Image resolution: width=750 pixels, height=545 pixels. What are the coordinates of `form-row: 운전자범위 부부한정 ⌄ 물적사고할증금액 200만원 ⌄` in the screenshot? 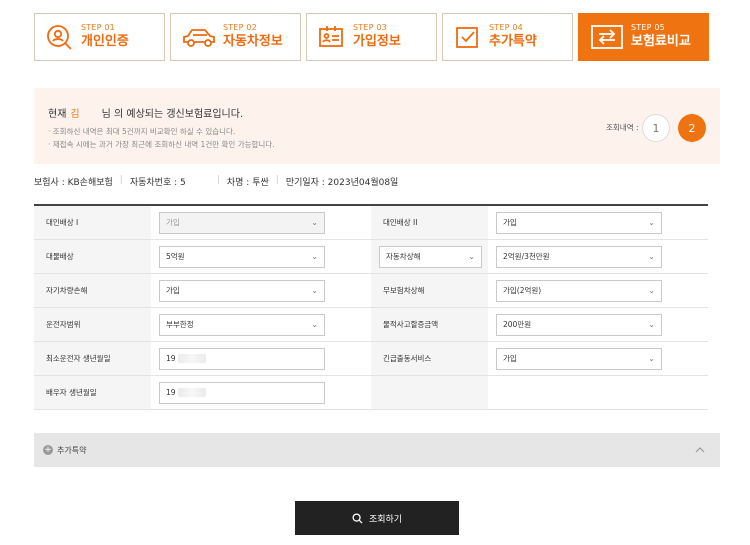 It's located at (371, 325).